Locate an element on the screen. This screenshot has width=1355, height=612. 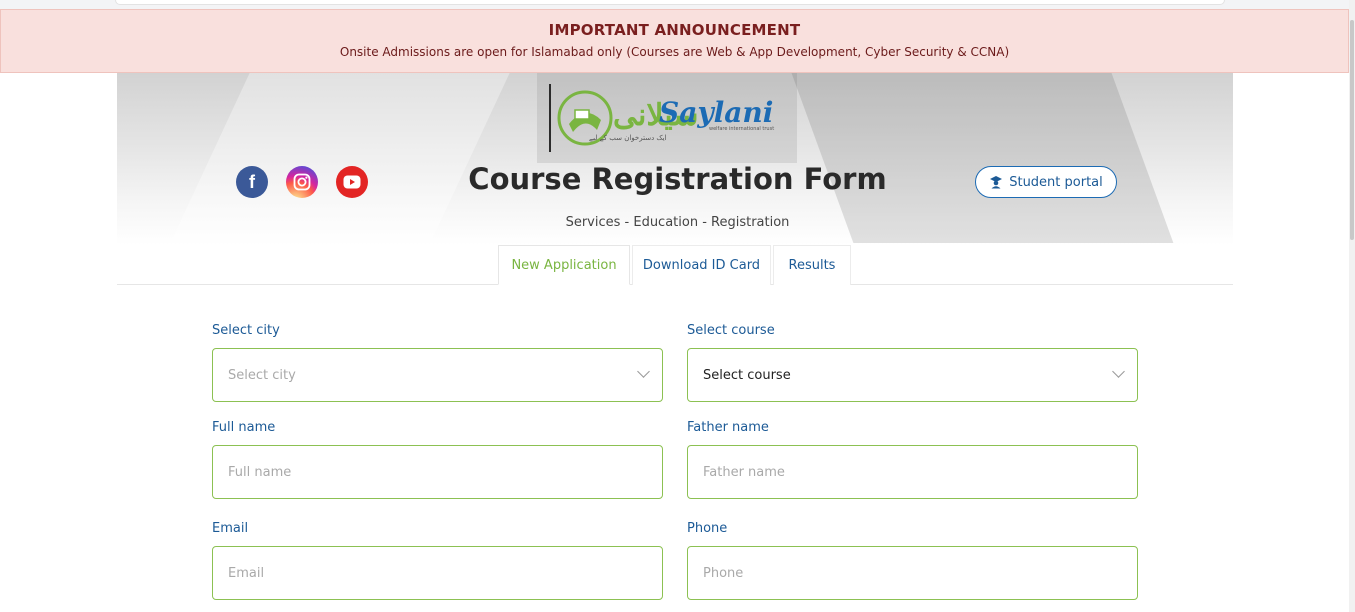
logo-tagline: ایک دسترخوان سب کے لیے is located at coordinates (628, 138).